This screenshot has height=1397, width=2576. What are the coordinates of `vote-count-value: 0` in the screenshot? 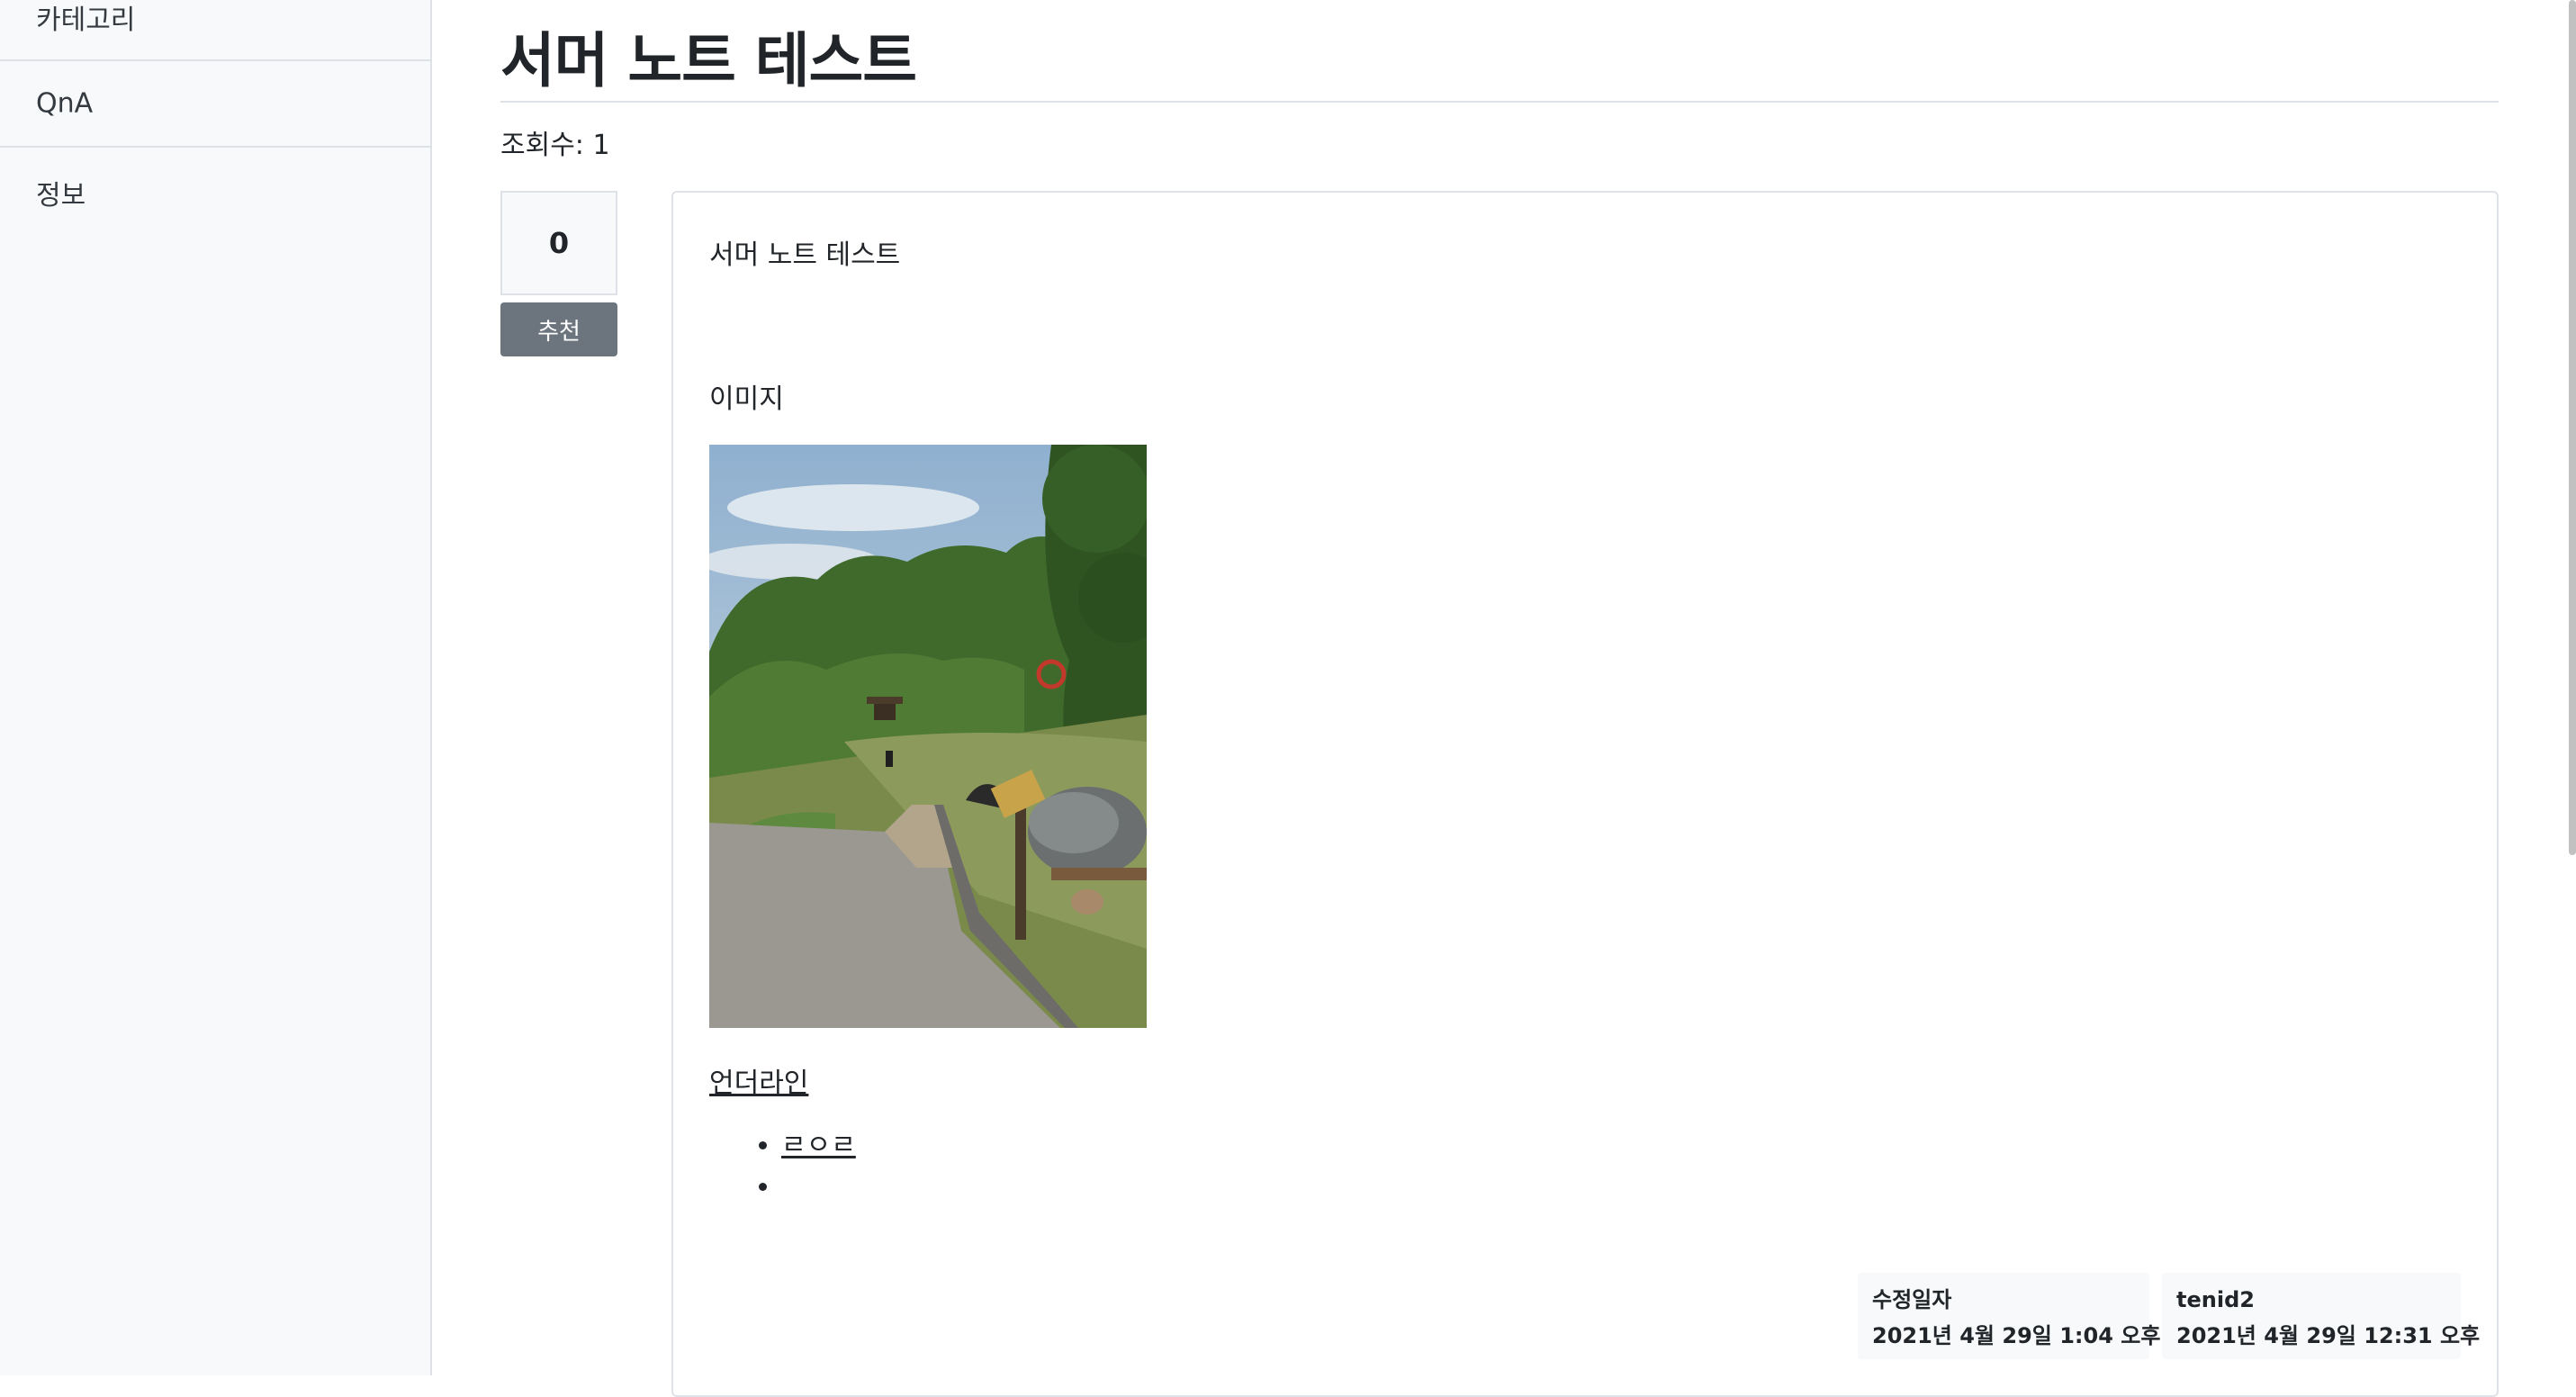 It's located at (559, 243).